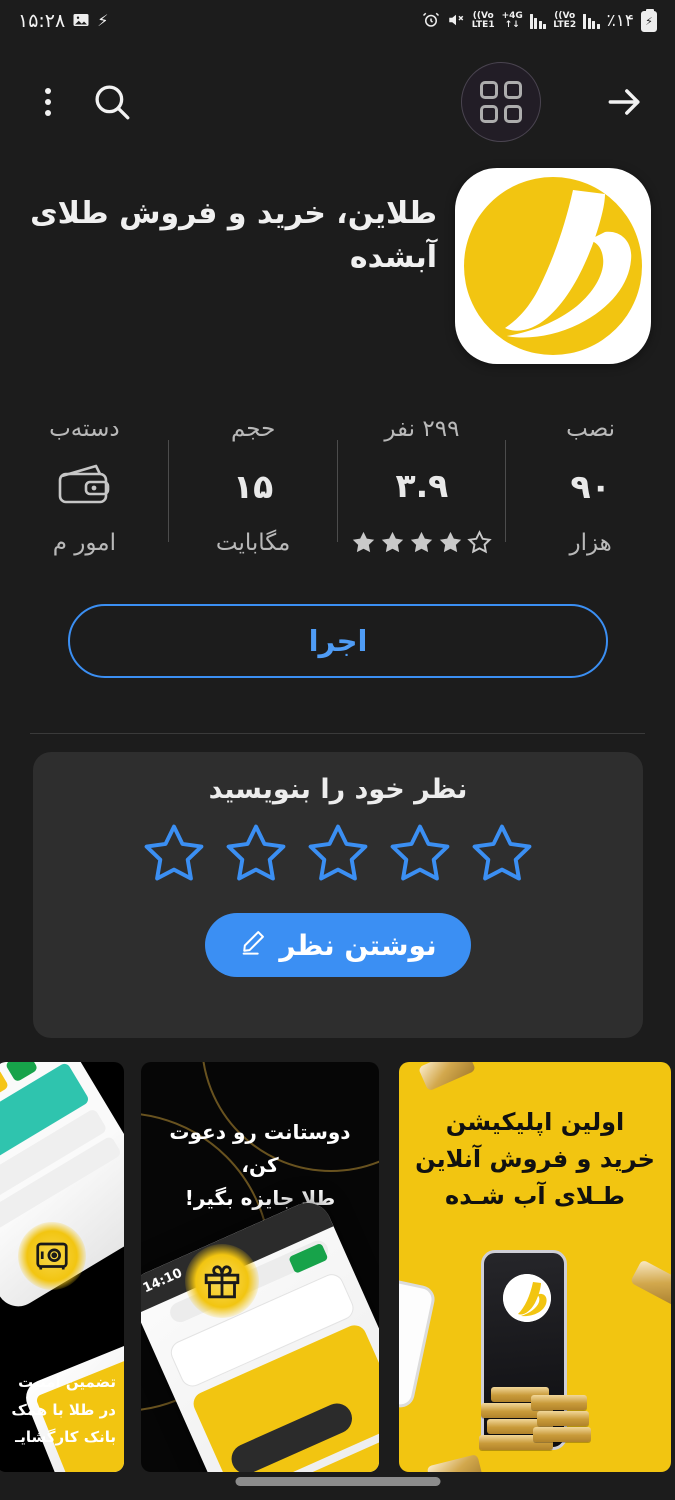 The height and width of the screenshot is (1500, 675). I want to click on screenshot-security: تضمین امنیت در طلا با همک بانک کارگشایـ, so click(62, 1267).